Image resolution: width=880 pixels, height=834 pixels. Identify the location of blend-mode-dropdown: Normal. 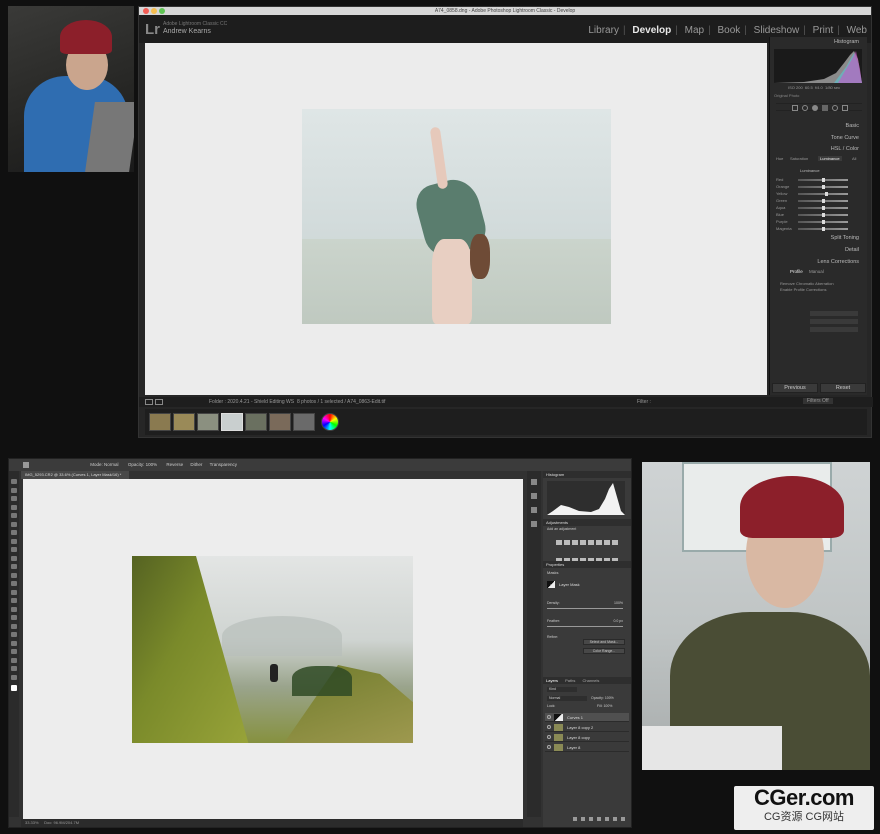
(567, 698).